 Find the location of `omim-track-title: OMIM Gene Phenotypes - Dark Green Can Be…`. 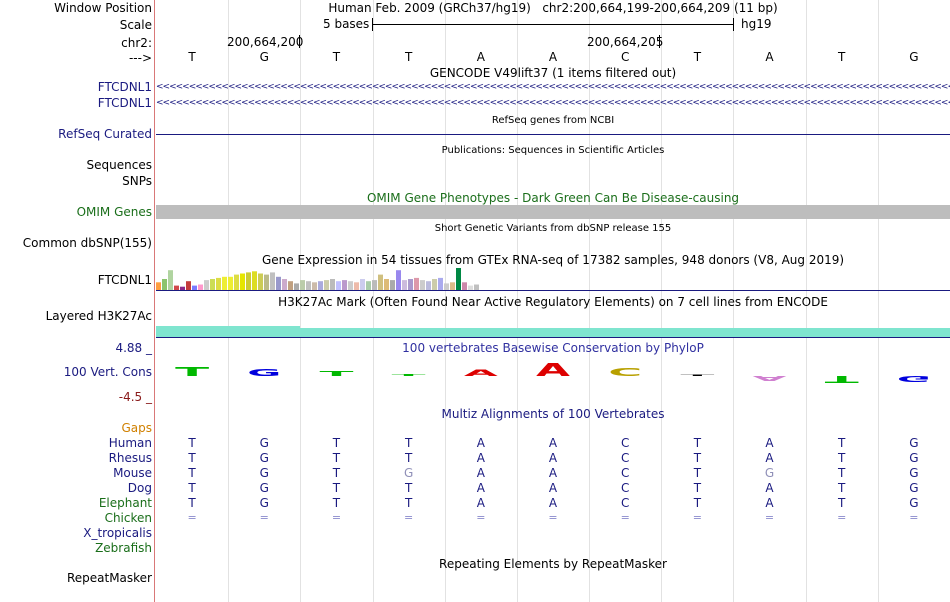

omim-track-title: OMIM Gene Phenotypes - Dark Green Can Be… is located at coordinates (553, 198).